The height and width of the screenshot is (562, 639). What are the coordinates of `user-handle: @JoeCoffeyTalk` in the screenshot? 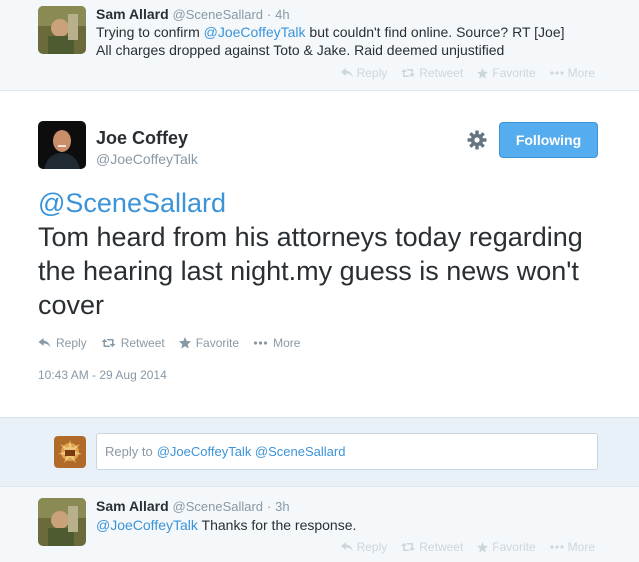 It's located at (147, 159).